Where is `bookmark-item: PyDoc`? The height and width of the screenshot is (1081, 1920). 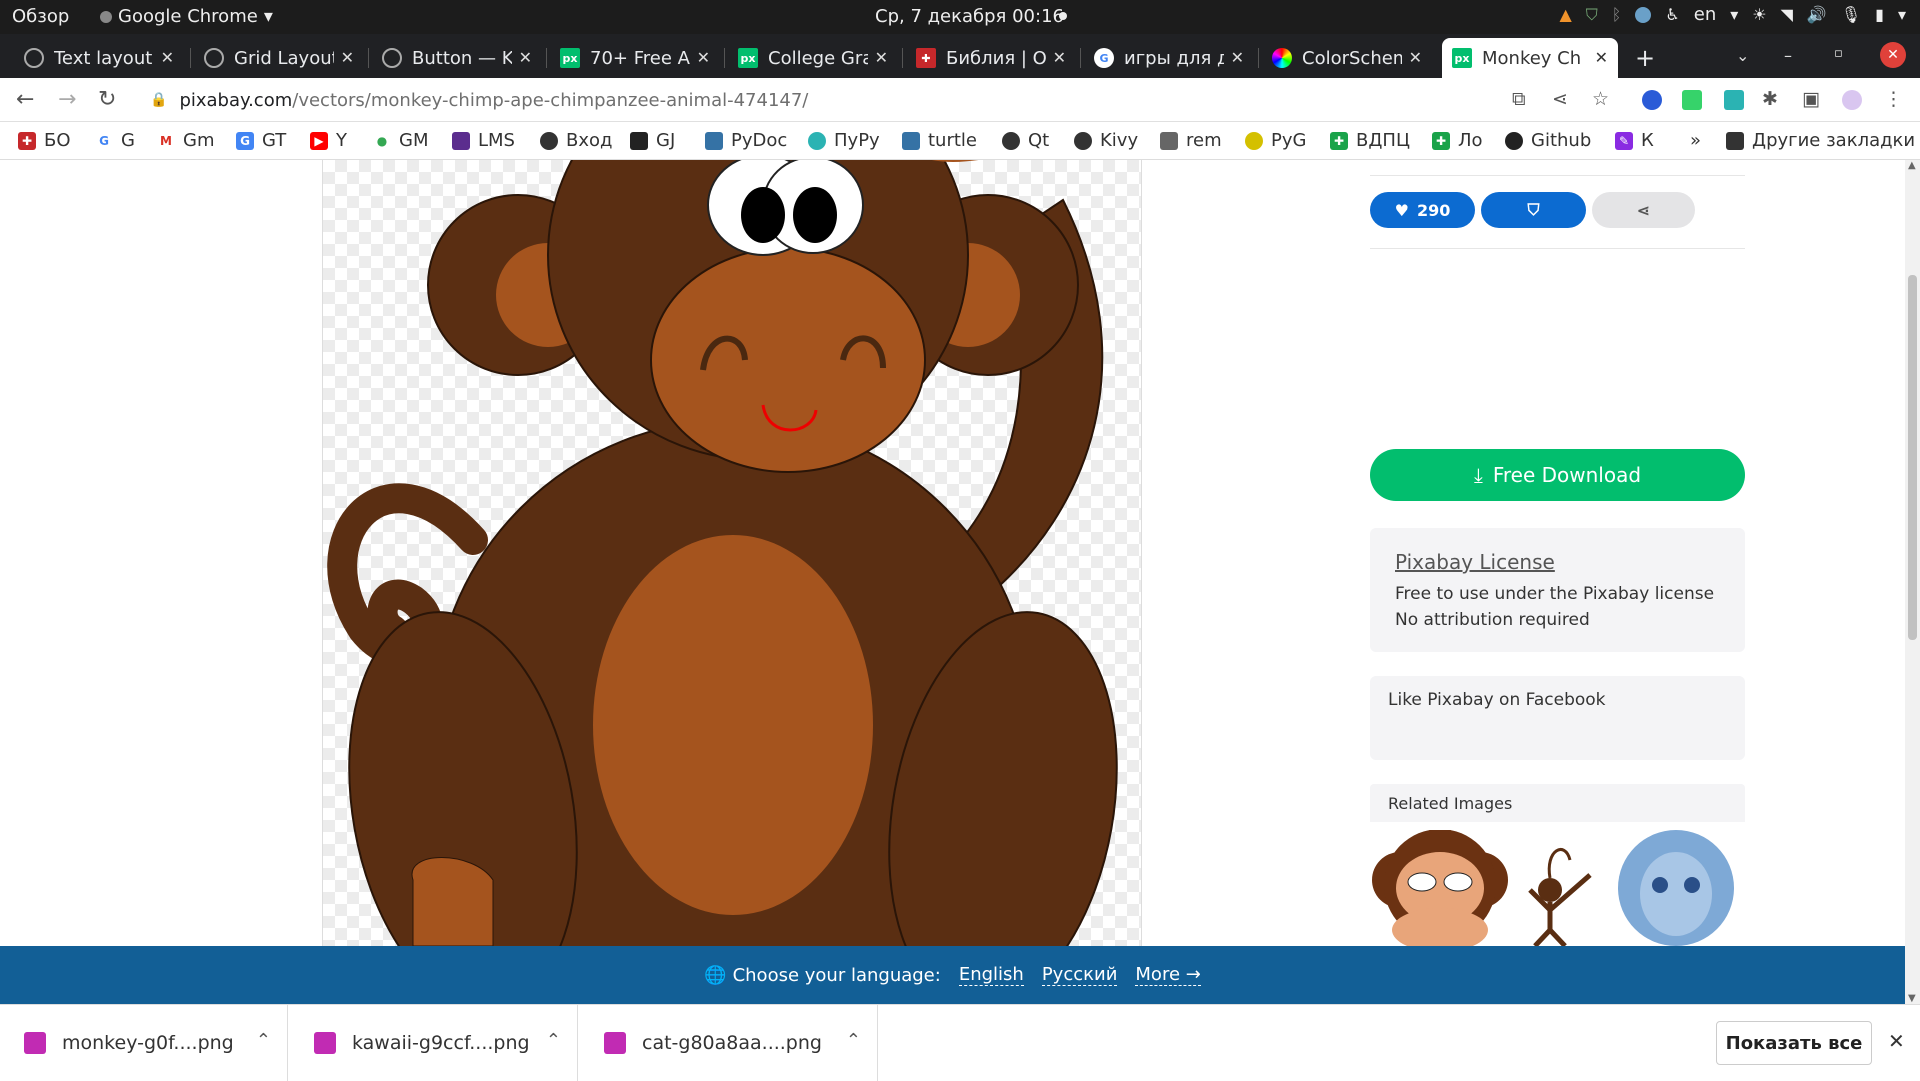
bookmark-item: PyDoc is located at coordinates (746, 140).